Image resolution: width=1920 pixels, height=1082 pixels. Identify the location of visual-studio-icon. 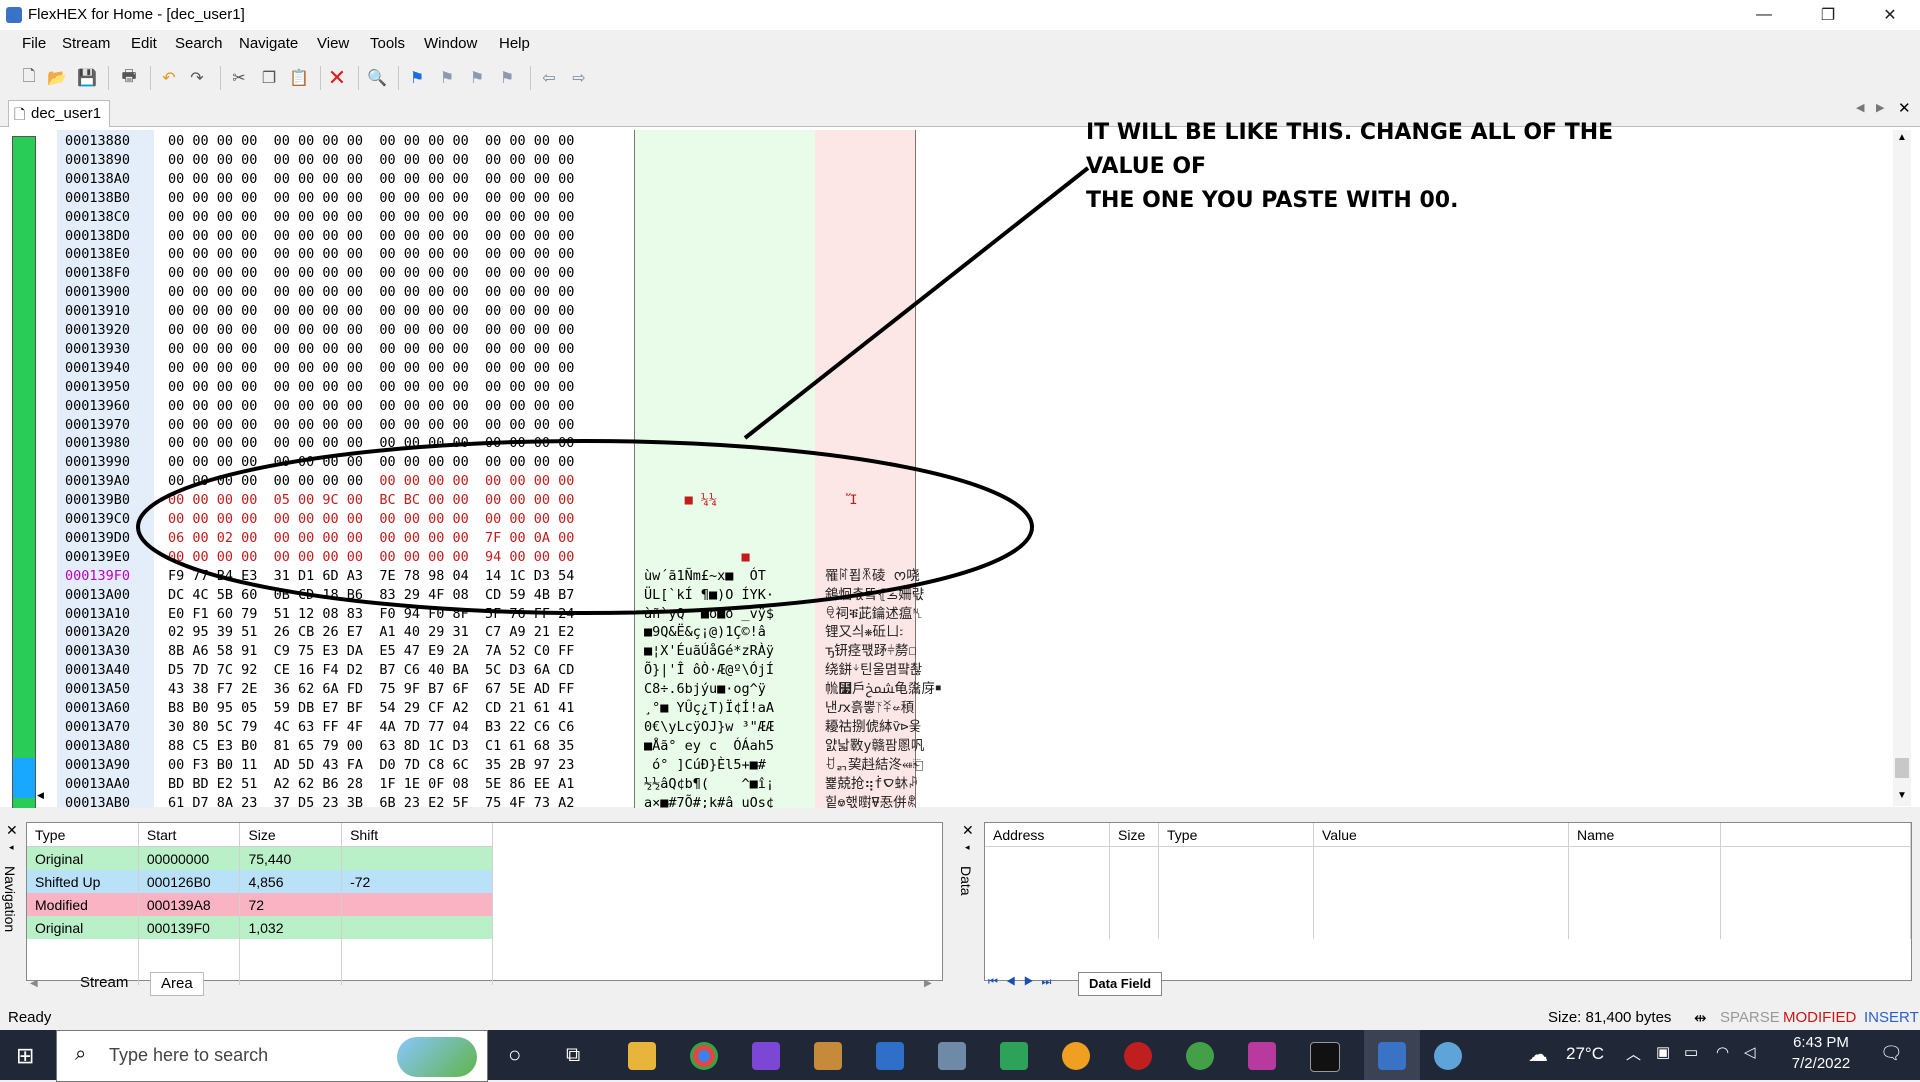
(766, 1056).